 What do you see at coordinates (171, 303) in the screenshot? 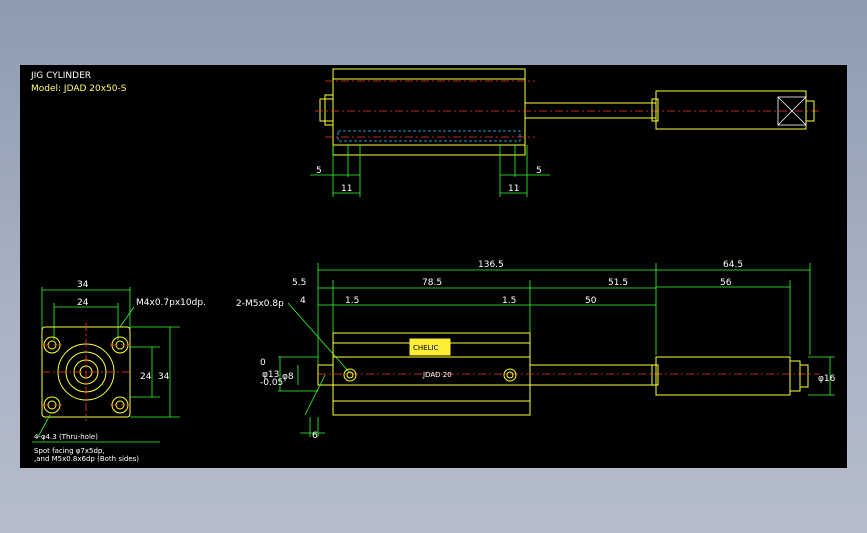
I see `dim-end-thread: M4x0.7px10dp.` at bounding box center [171, 303].